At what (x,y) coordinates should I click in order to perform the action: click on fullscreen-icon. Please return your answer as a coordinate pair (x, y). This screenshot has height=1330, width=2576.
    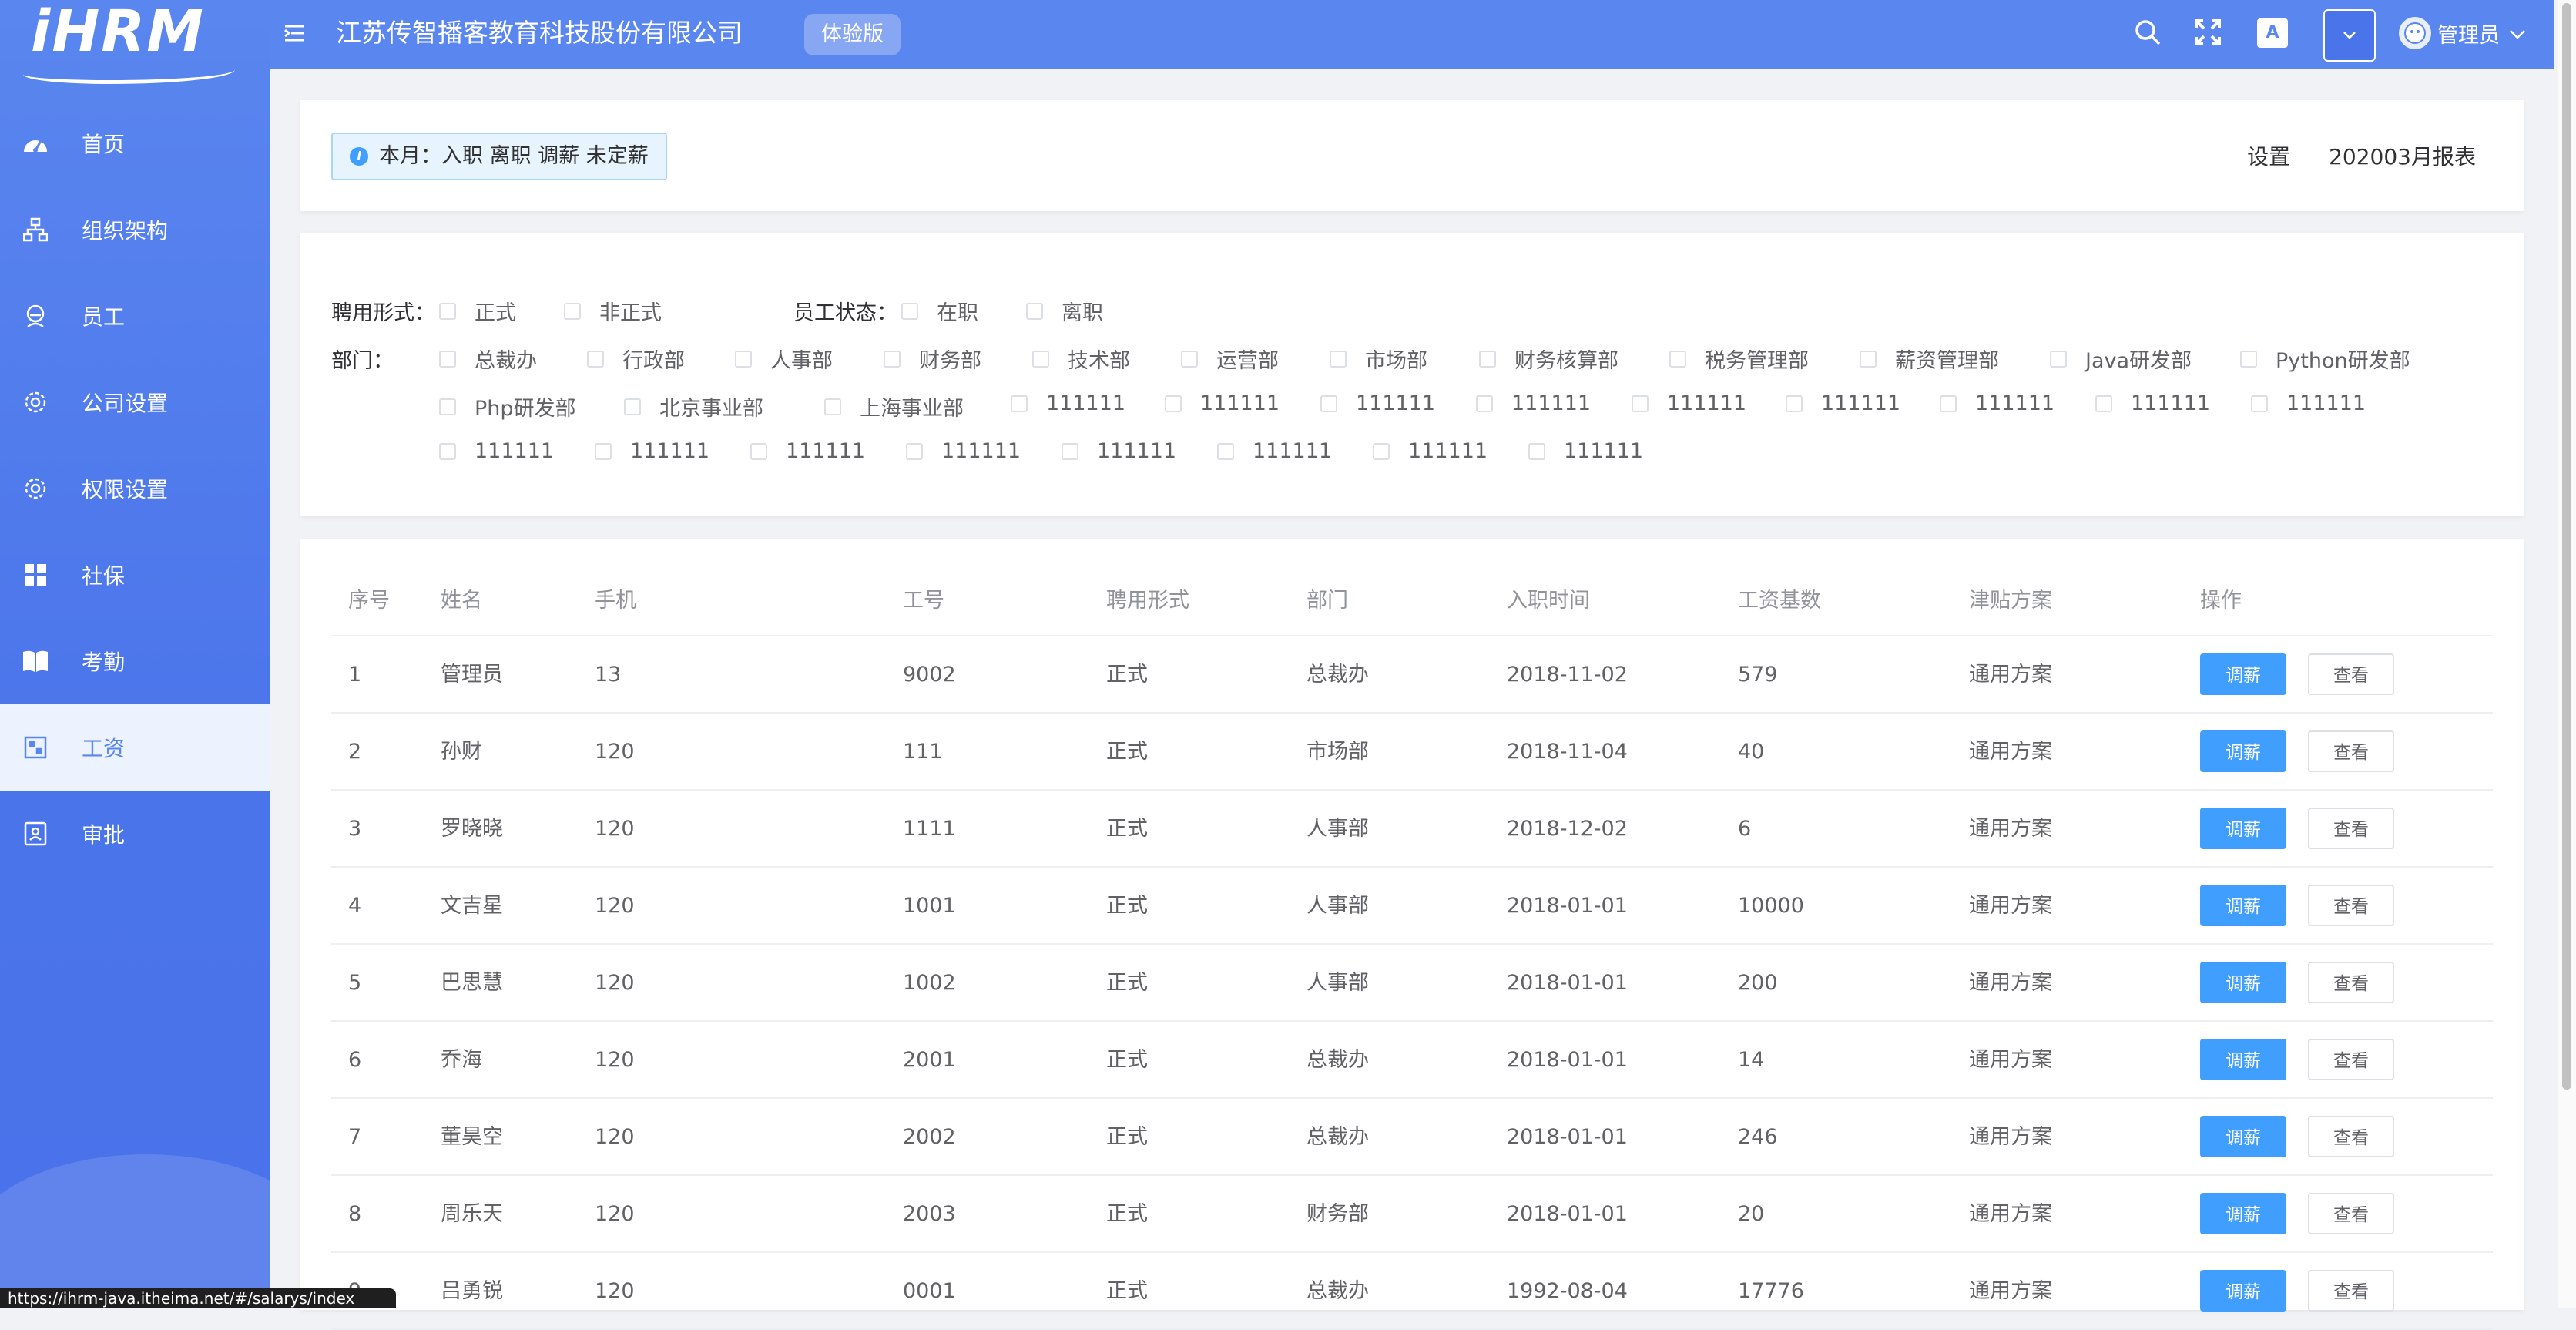
    Looking at the image, I should click on (2208, 32).